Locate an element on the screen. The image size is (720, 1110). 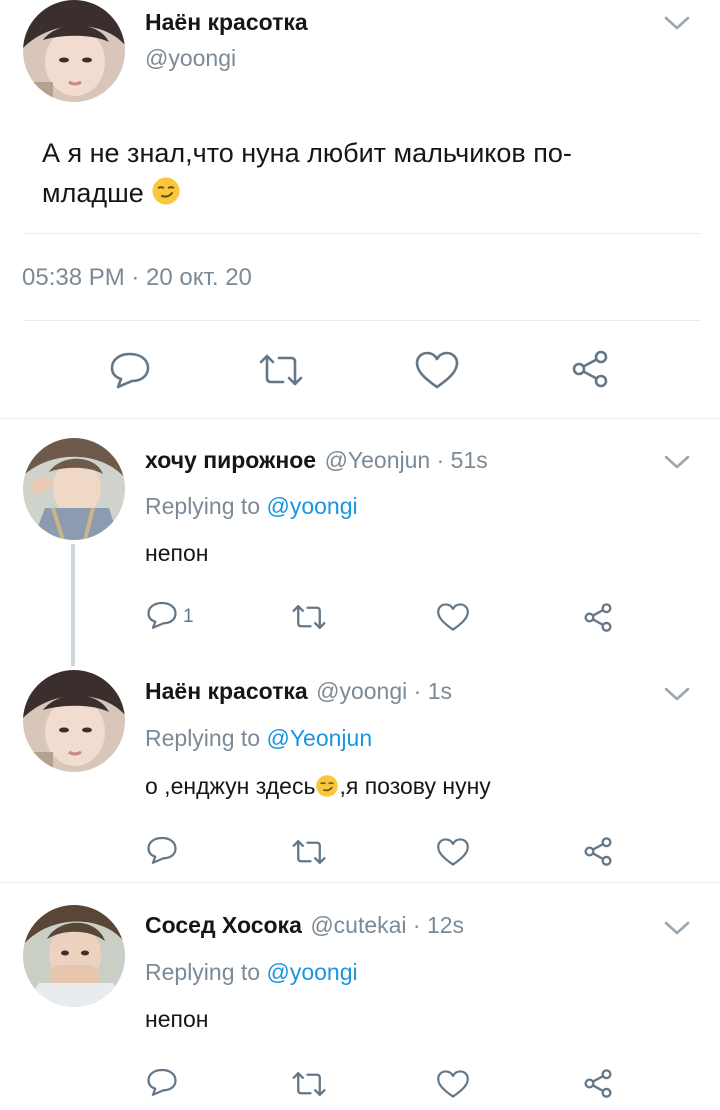
reply3-share-icon is located at coordinates (598, 1083).